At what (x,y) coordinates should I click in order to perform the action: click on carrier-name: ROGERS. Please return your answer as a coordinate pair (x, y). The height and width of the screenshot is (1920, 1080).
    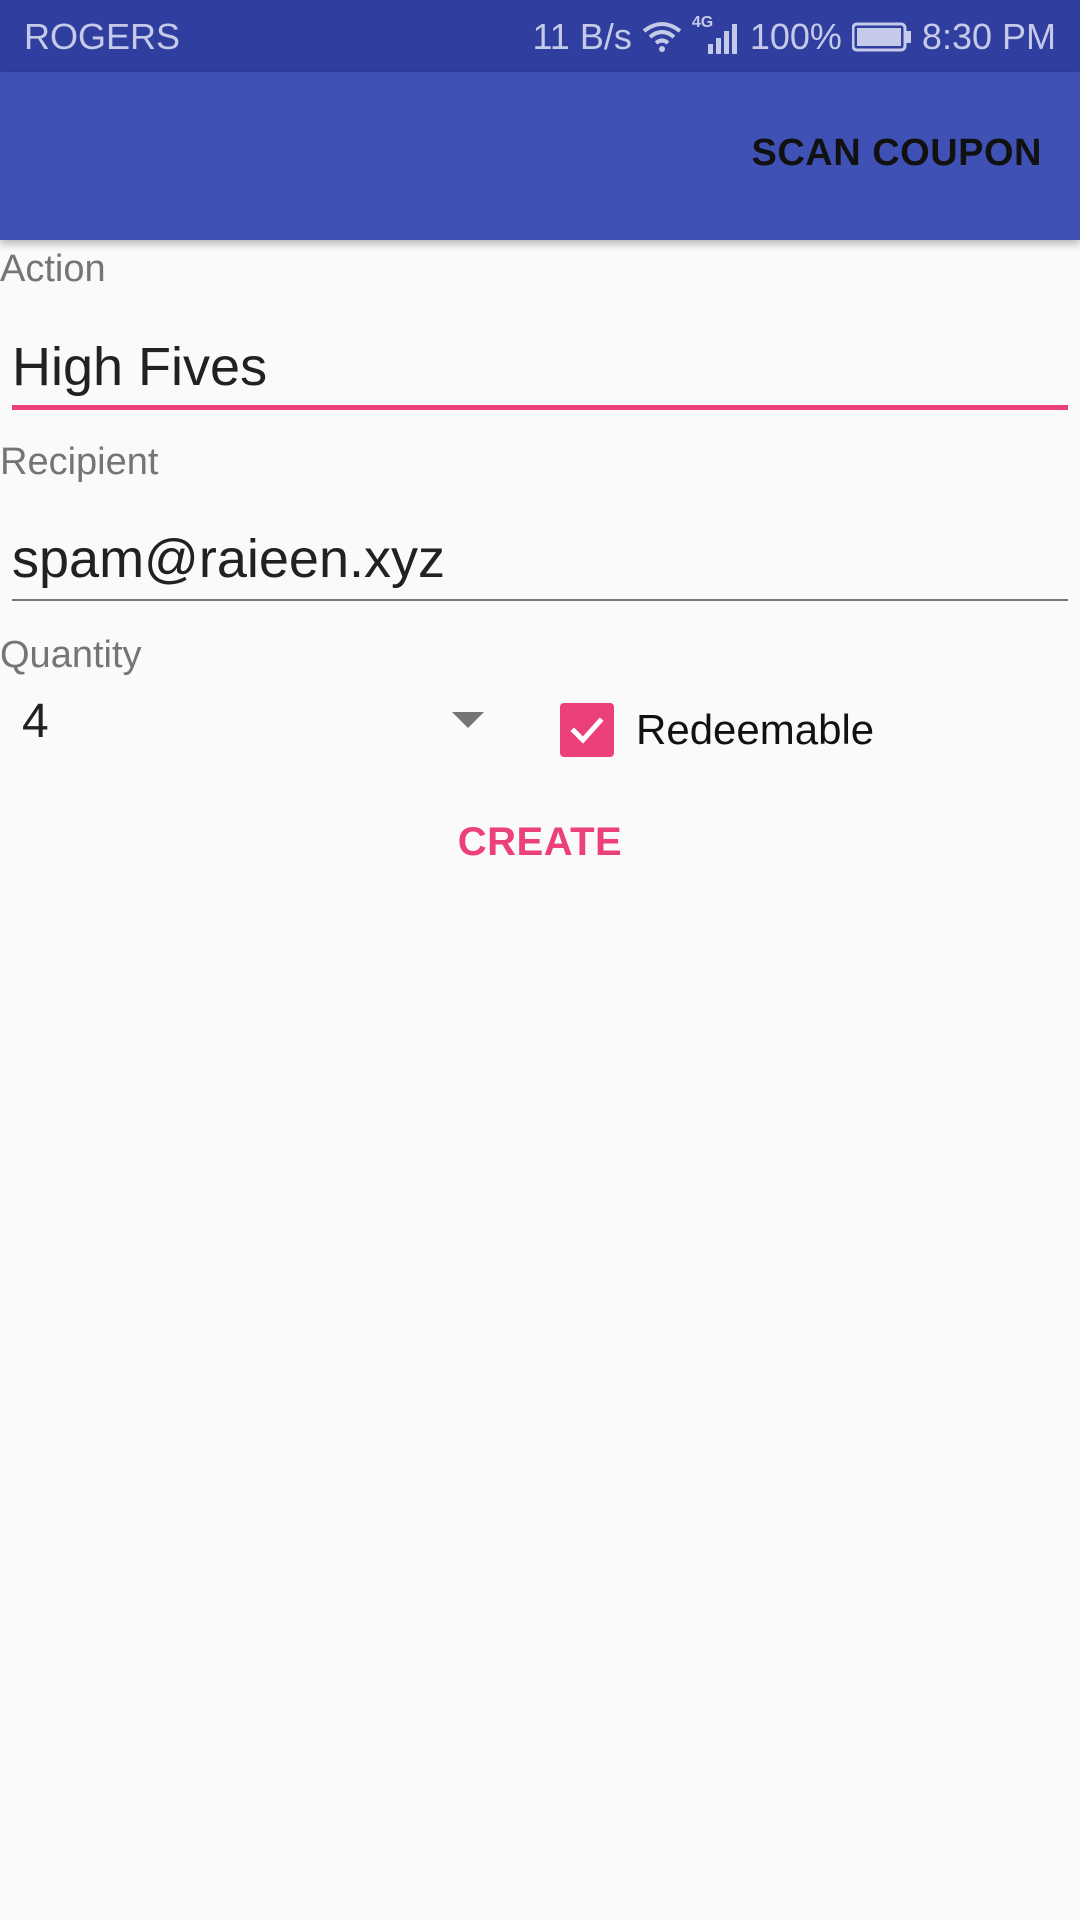
    Looking at the image, I should click on (102, 36).